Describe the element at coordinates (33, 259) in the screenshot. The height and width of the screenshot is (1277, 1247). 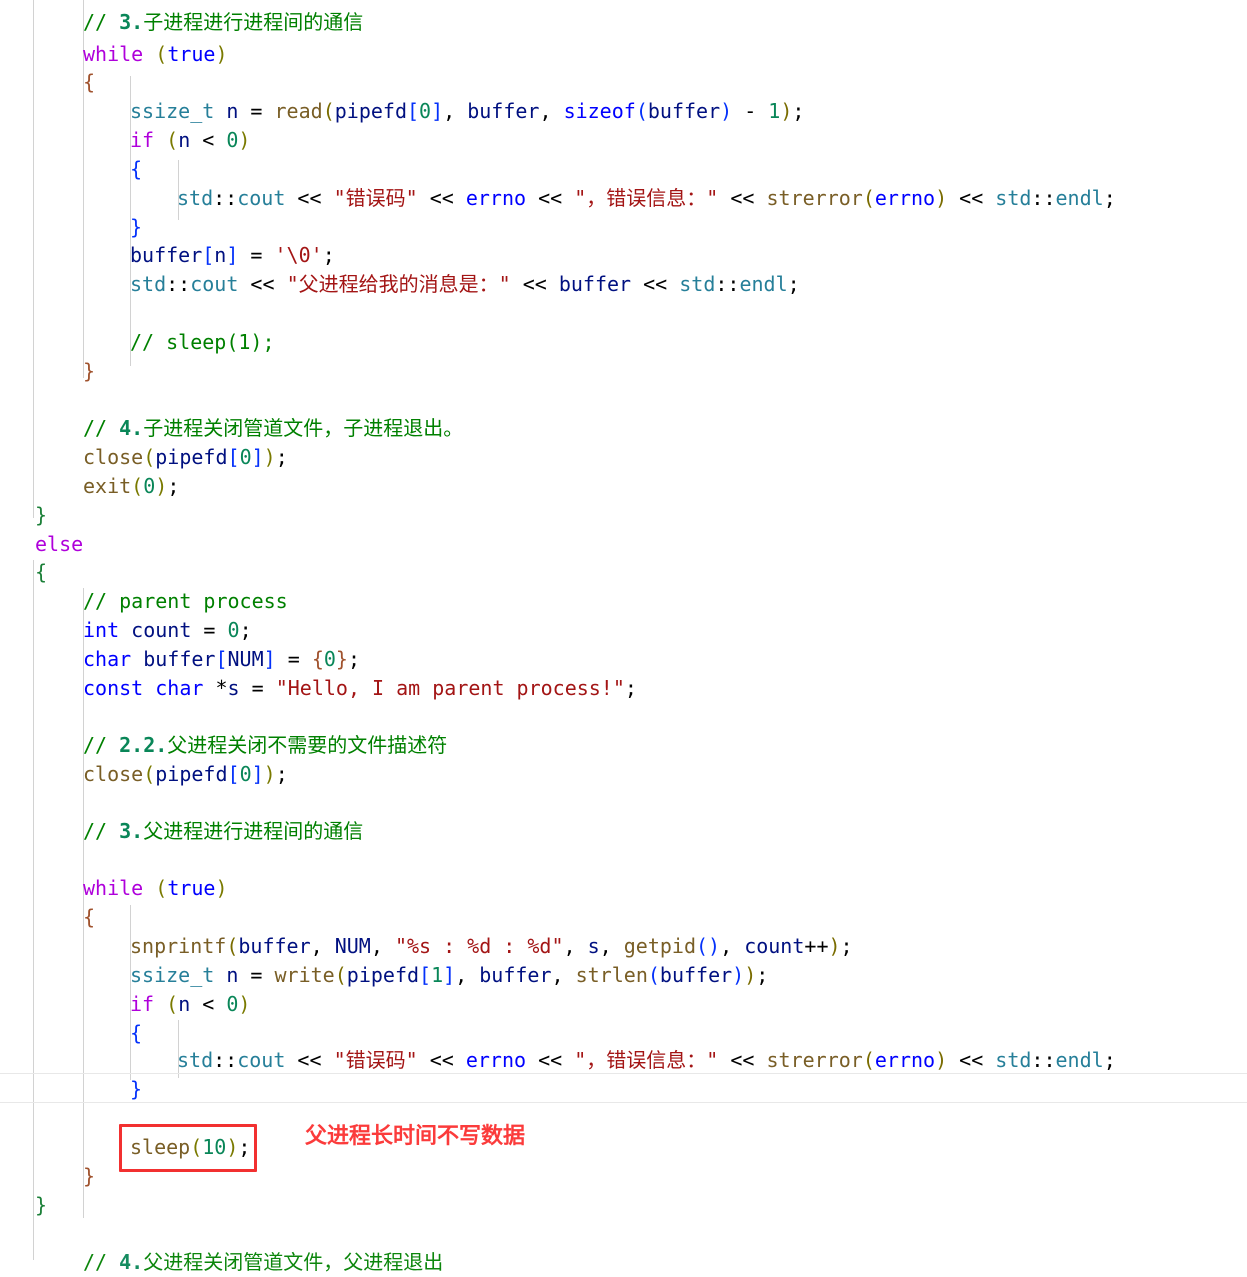
I see `indent-guide-level0` at that location.